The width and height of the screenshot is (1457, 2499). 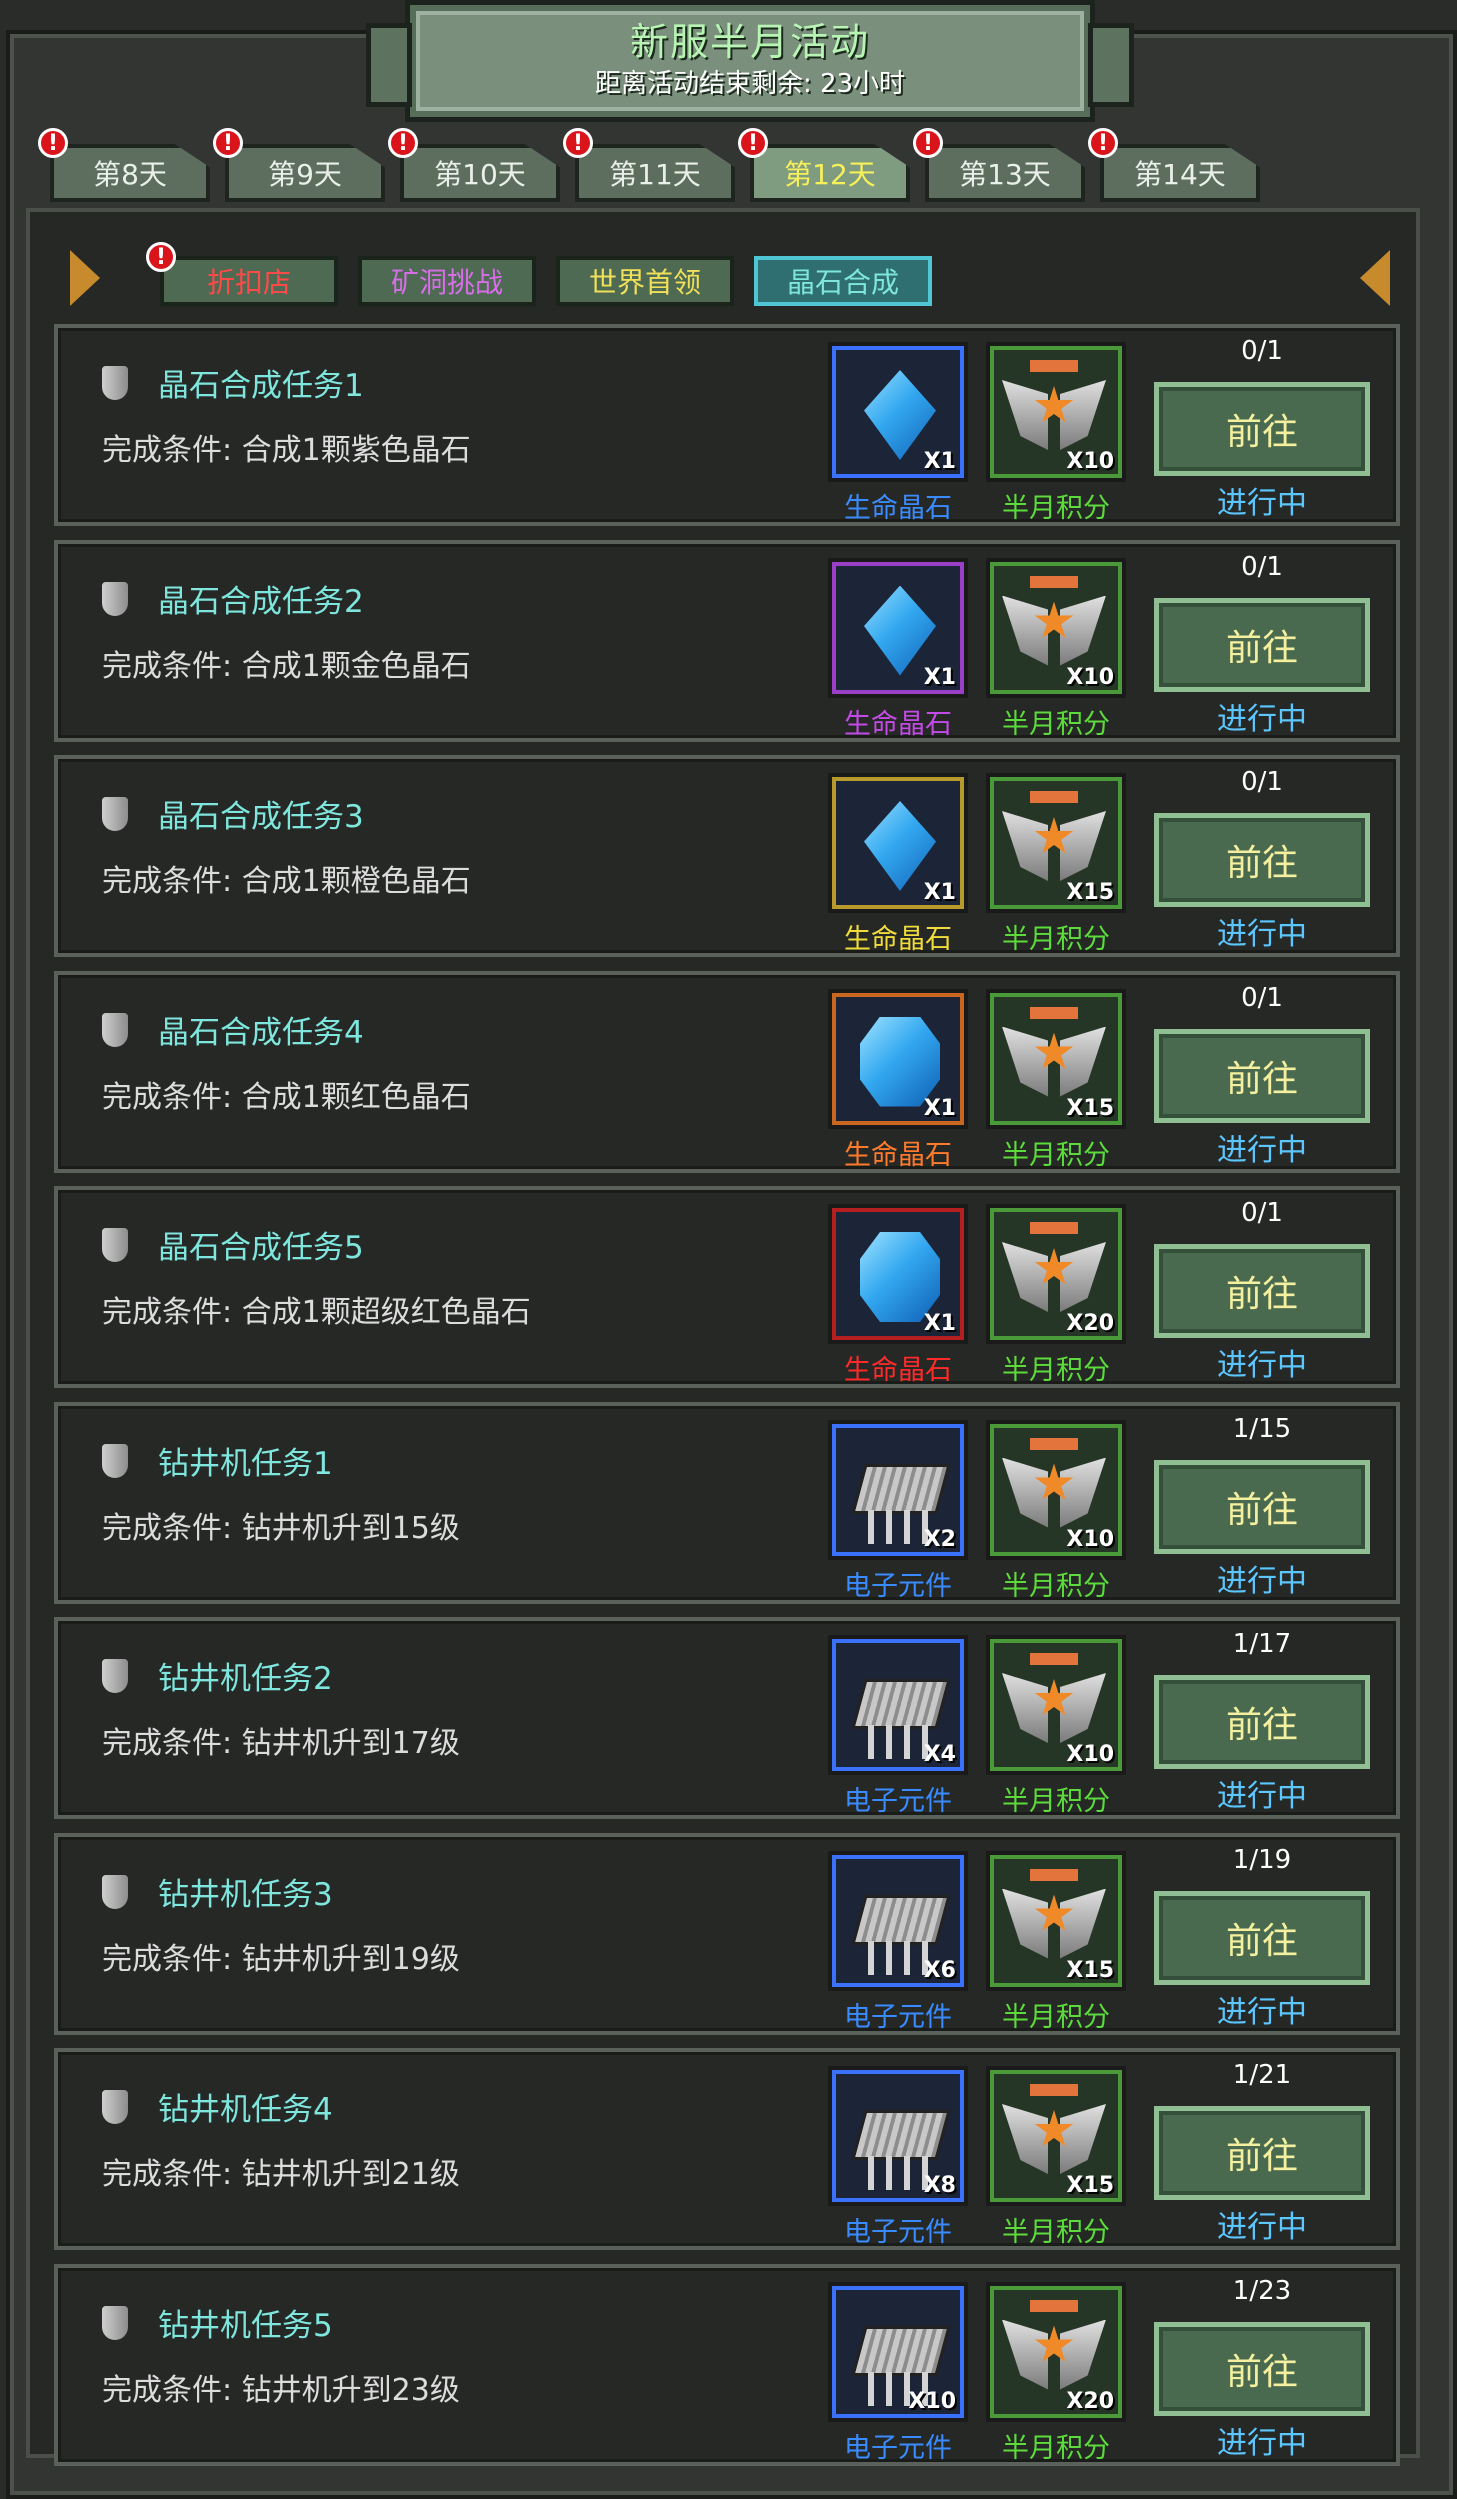 I want to click on day-tab: 第13天, so click(x=1005, y=173).